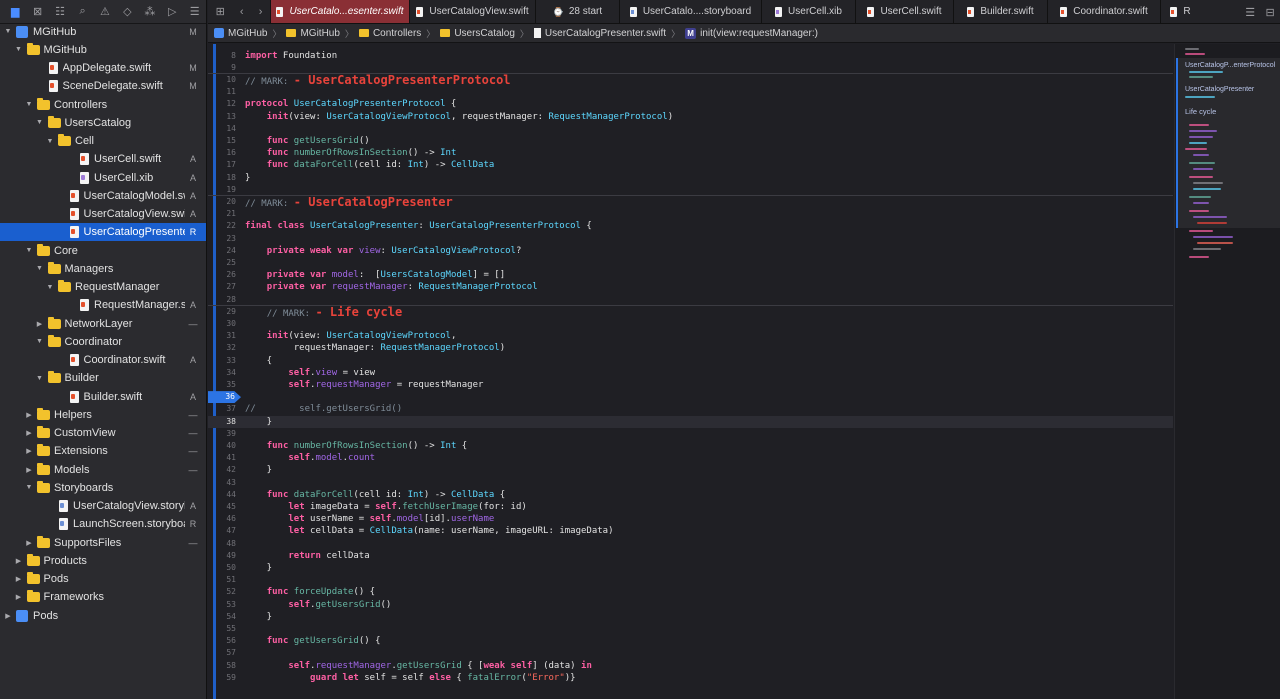  I want to click on navigator-item: ▶ Helpers —, so click(103, 415).